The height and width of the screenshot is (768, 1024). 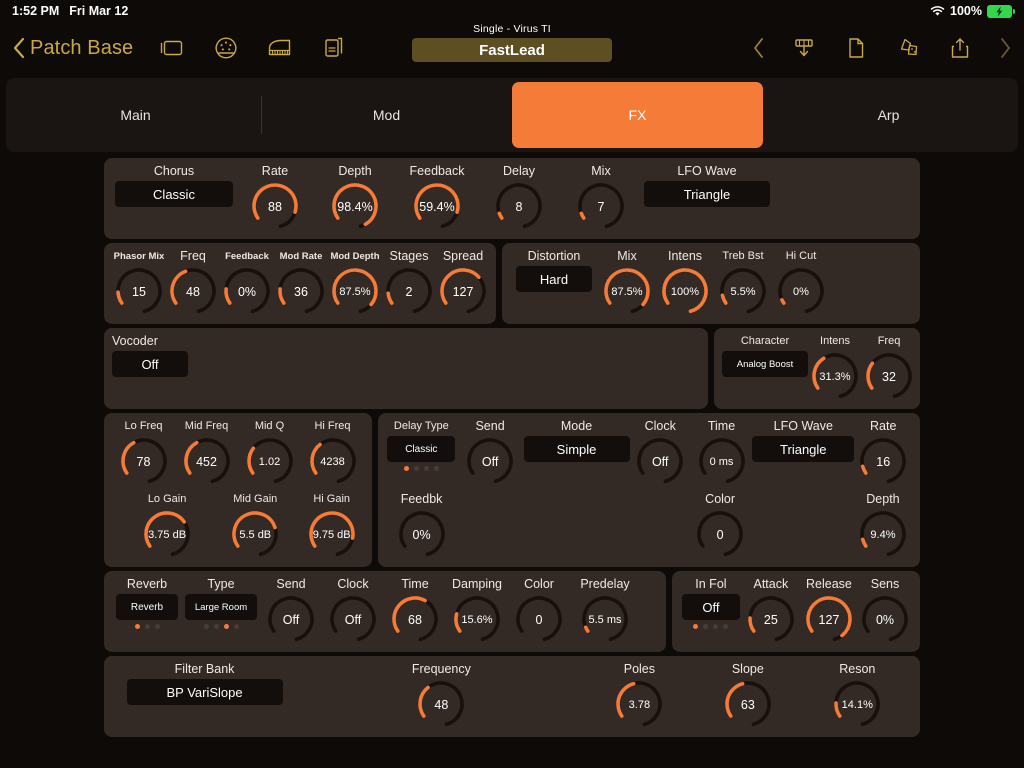 I want to click on knob-label: Stages, so click(x=409, y=256).